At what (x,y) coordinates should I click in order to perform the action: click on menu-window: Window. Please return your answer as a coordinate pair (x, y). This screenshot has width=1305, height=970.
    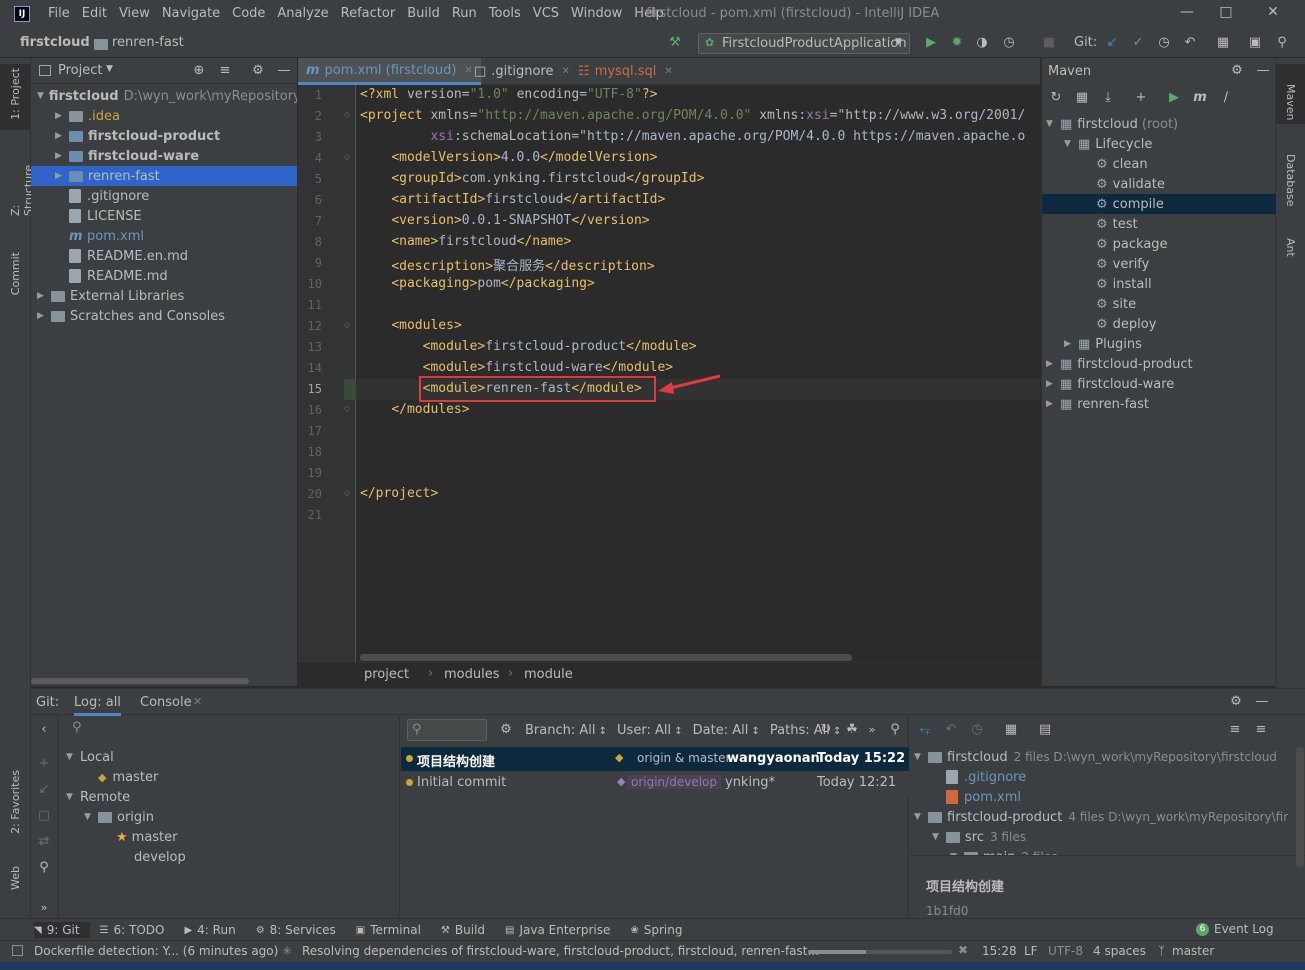
    Looking at the image, I should click on (596, 13).